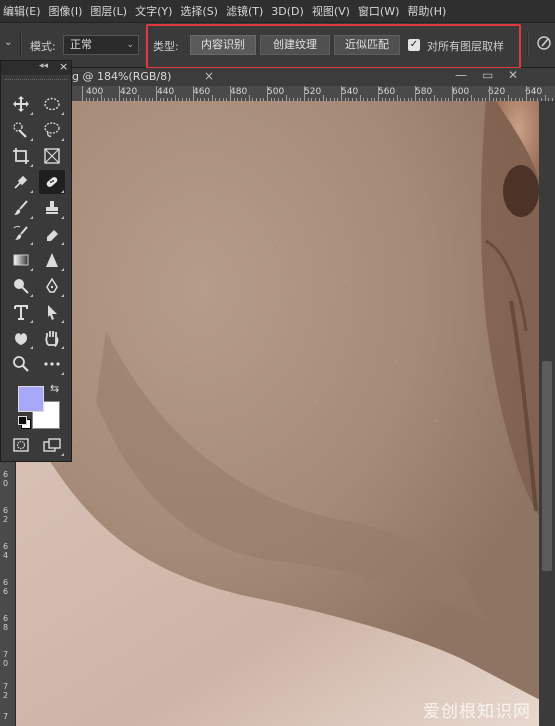 This screenshot has width=555, height=726. I want to click on quick-selection-icon, so click(21, 130).